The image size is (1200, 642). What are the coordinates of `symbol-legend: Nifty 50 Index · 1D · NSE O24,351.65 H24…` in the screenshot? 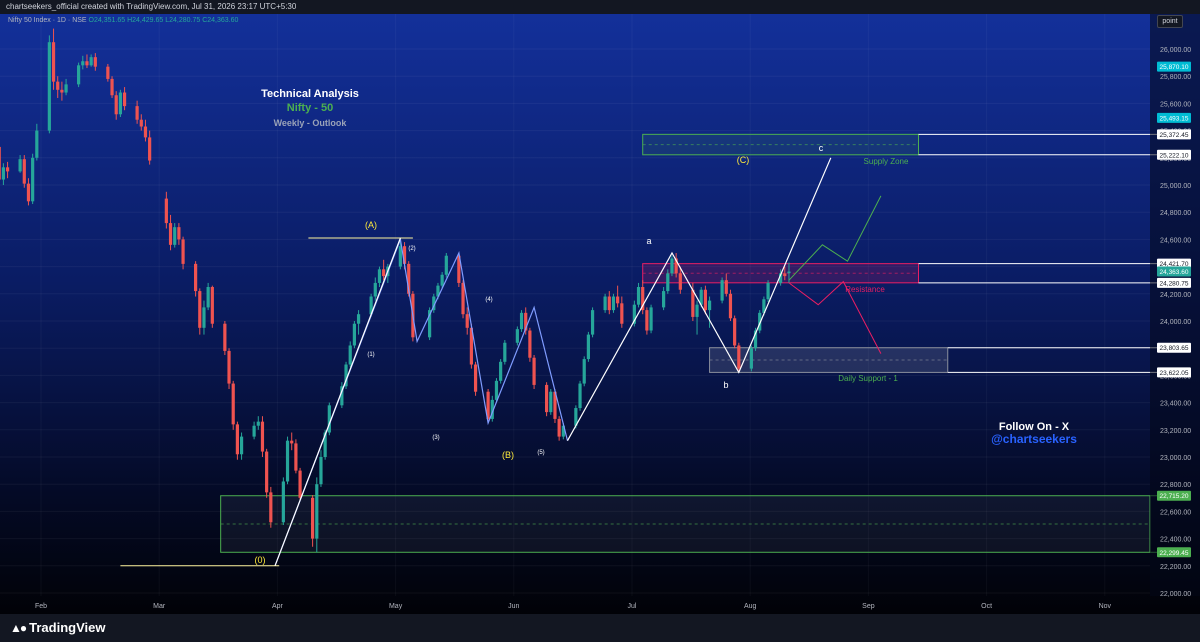 It's located at (123, 20).